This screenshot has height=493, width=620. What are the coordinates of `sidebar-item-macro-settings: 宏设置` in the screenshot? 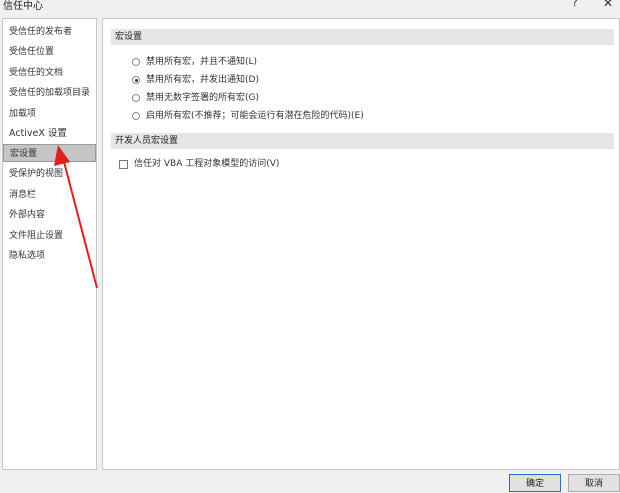 It's located at (49, 153).